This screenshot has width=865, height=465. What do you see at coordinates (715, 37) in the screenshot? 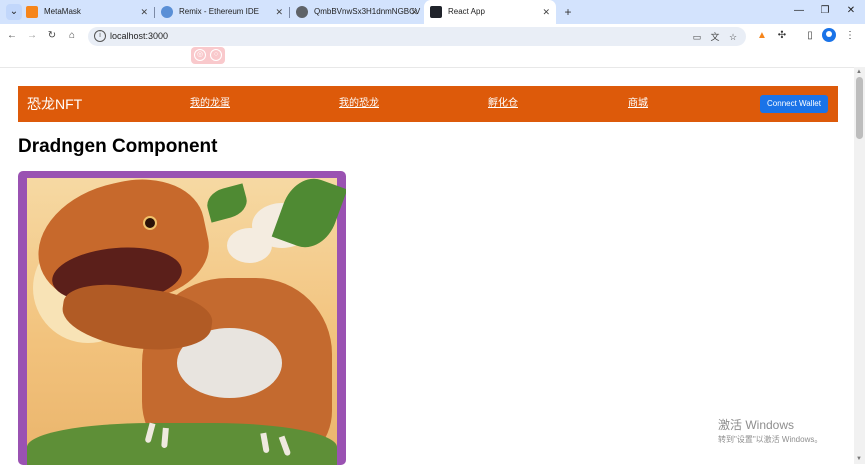
I see `translate-icon: 文` at bounding box center [715, 37].